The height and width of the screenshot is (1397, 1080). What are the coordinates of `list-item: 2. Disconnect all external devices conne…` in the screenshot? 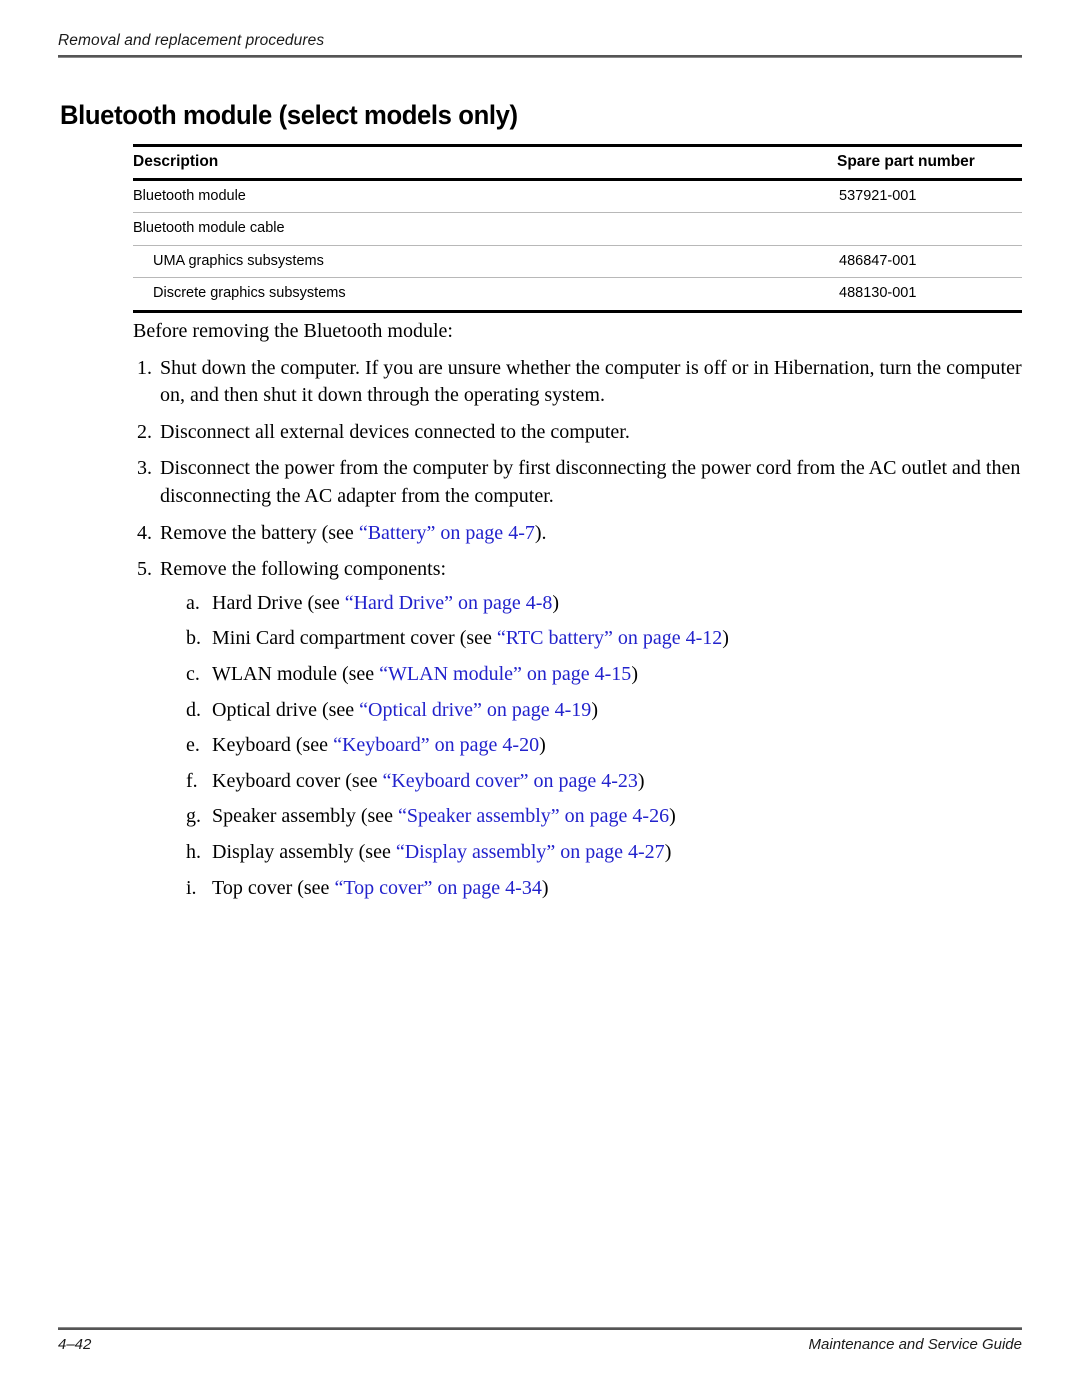 It's located at (577, 433).